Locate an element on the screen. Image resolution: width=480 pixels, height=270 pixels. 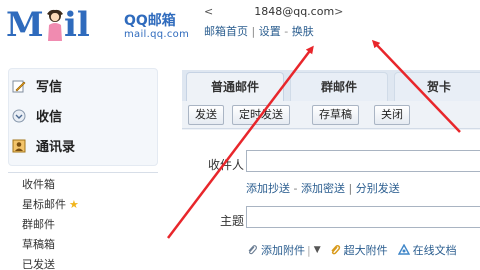
folder-inbox: 收件箱 is located at coordinates (38, 184).